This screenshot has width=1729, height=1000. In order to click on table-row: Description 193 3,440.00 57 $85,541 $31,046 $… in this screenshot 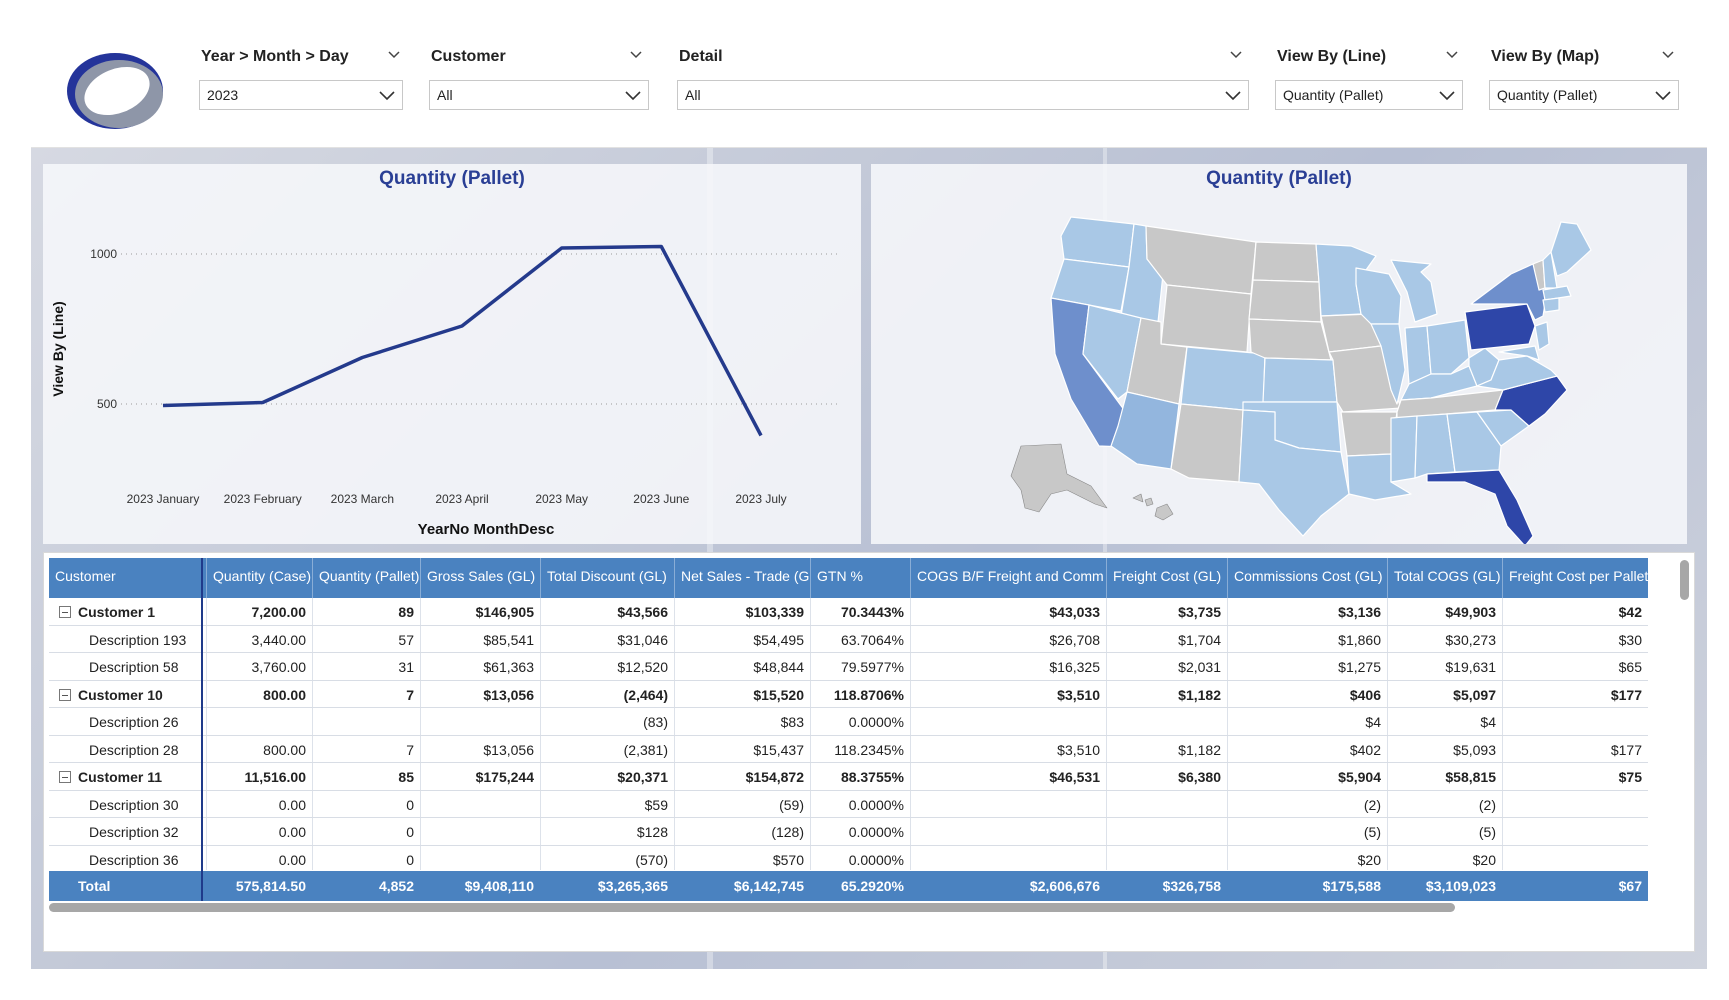, I will do `click(848, 639)`.